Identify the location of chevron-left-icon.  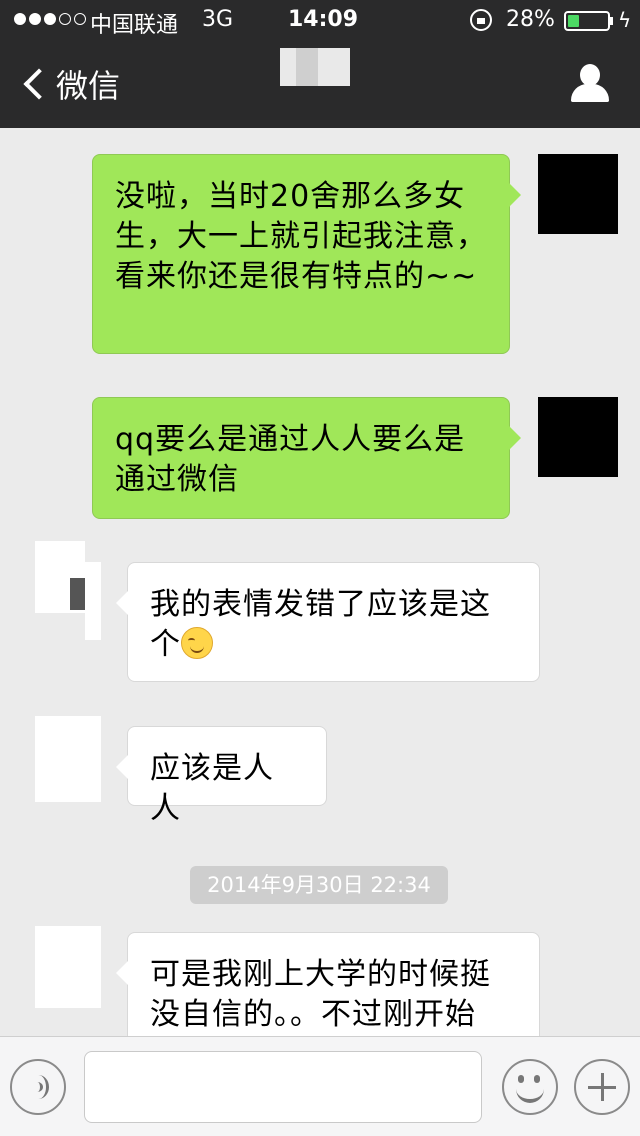
(39, 84).